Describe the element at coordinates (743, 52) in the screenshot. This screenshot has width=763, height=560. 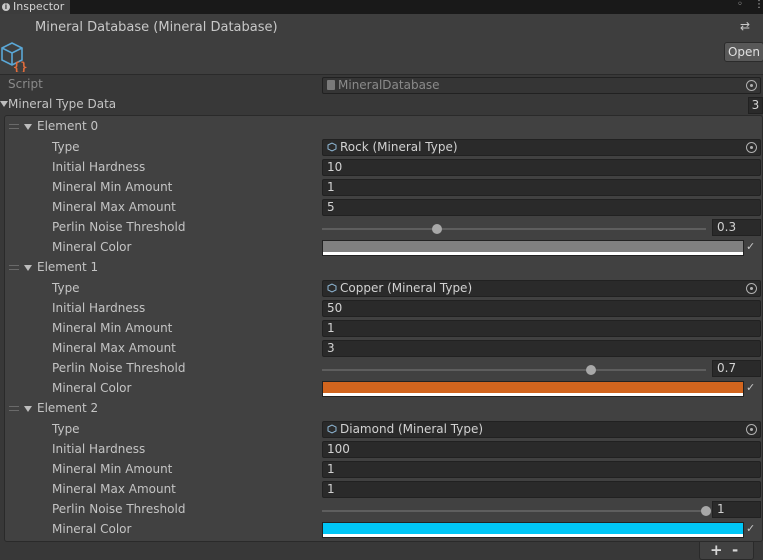
I see `open-button: Open` at that location.